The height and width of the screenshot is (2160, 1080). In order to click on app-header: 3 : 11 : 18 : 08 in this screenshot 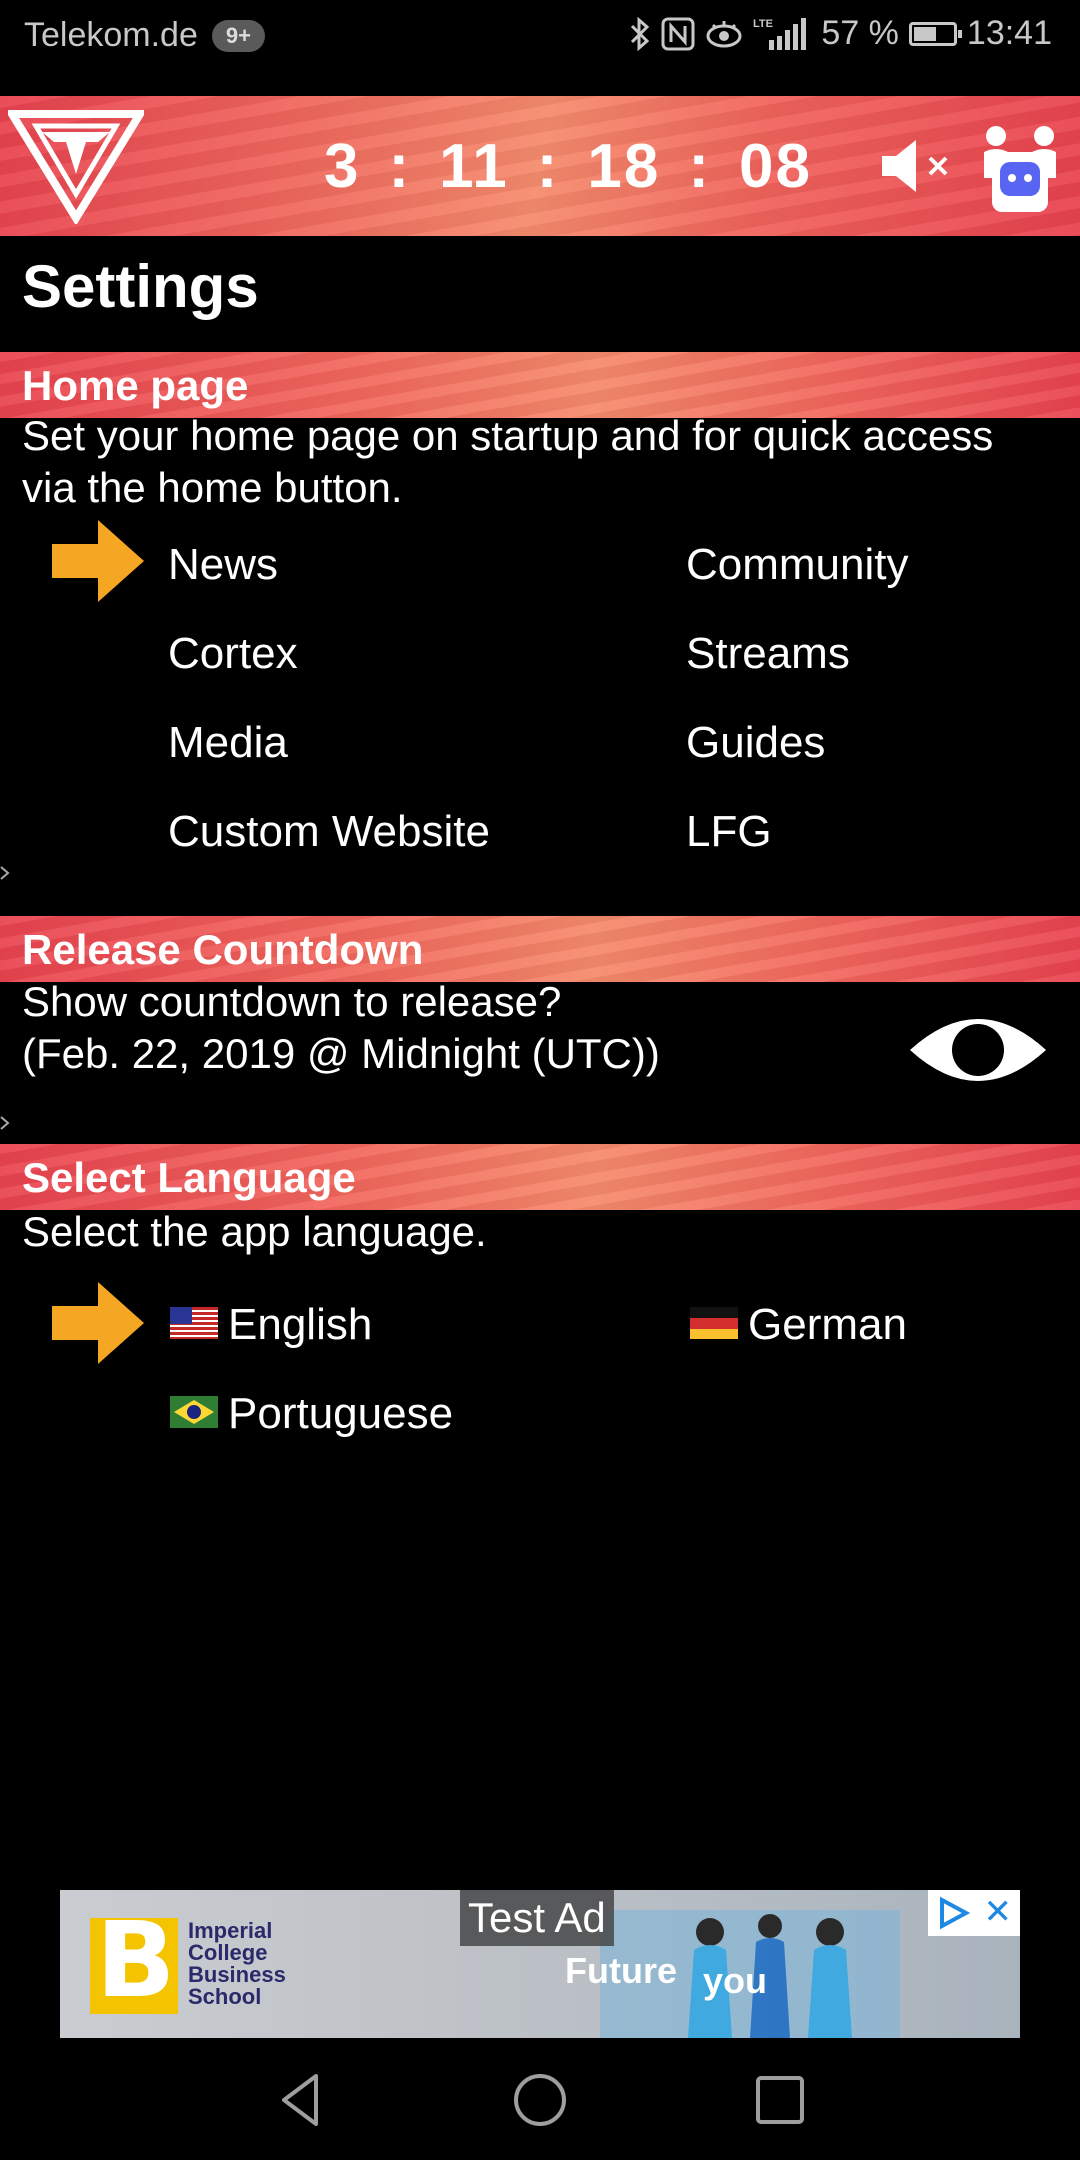, I will do `click(540, 166)`.